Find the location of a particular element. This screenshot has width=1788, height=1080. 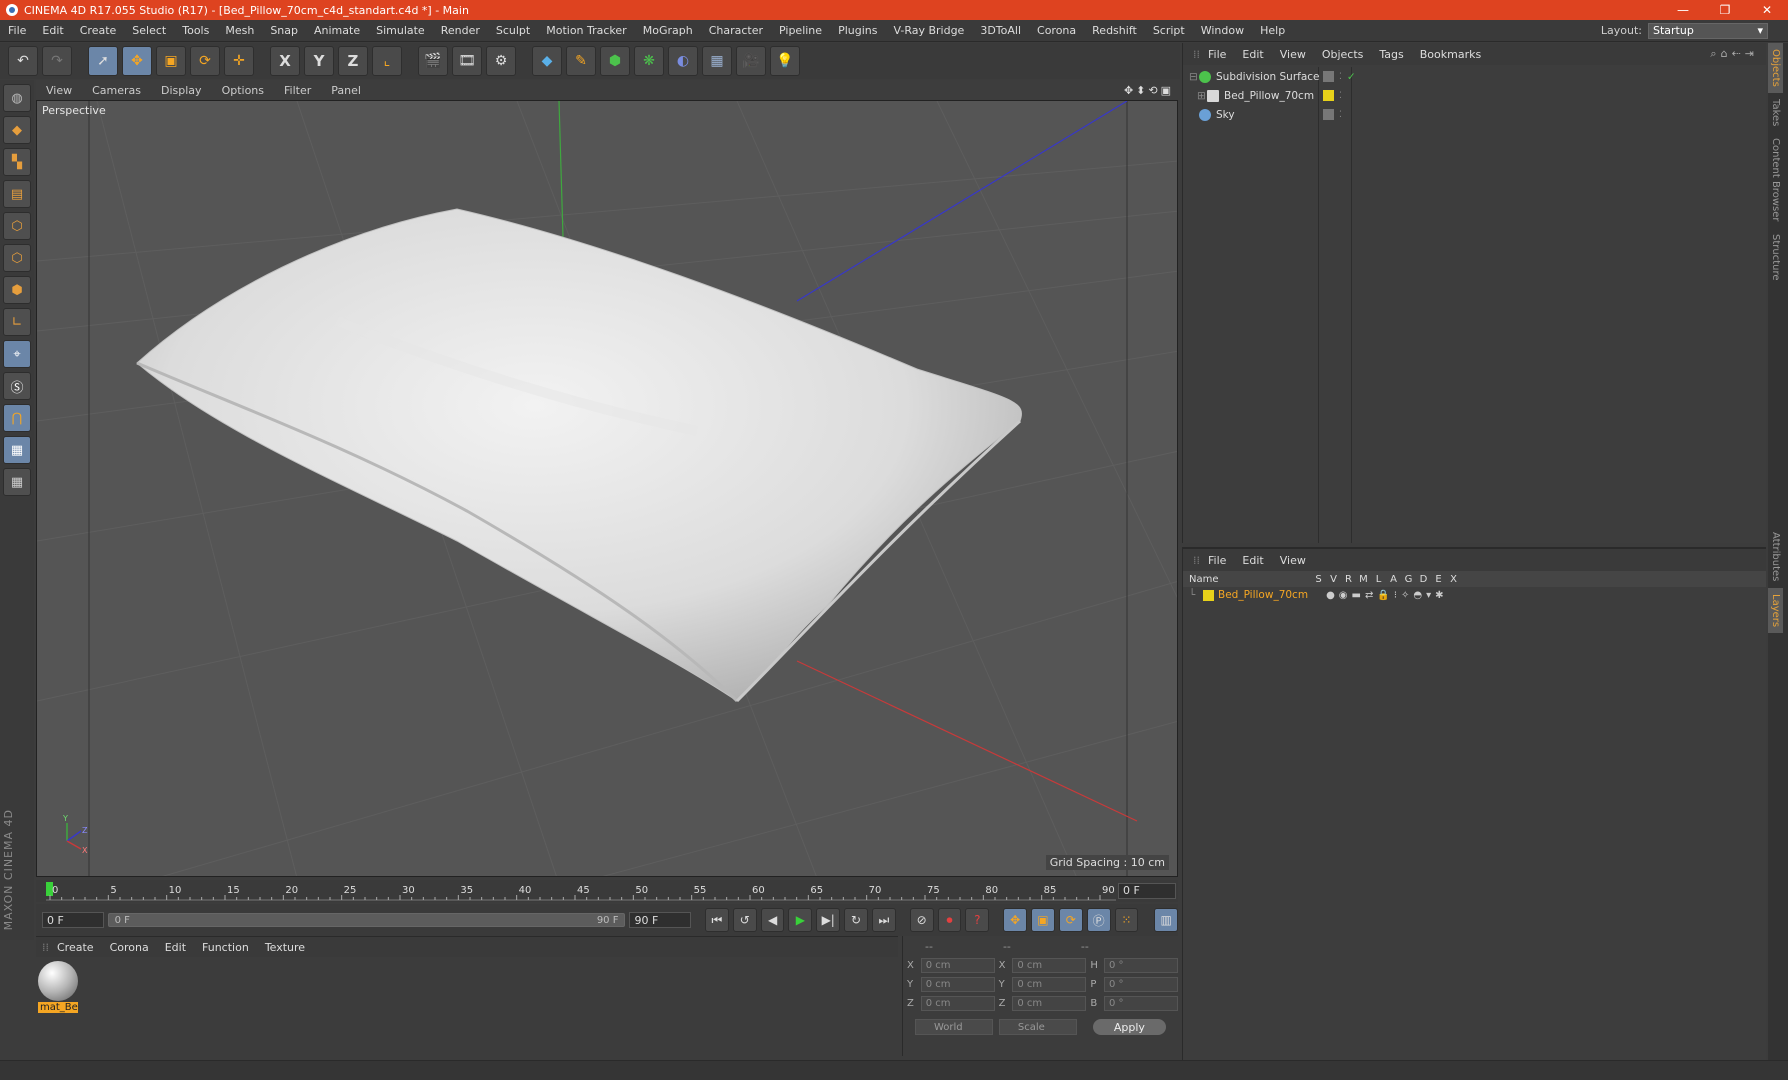

position-x-field: 0 cm is located at coordinates (957, 965).